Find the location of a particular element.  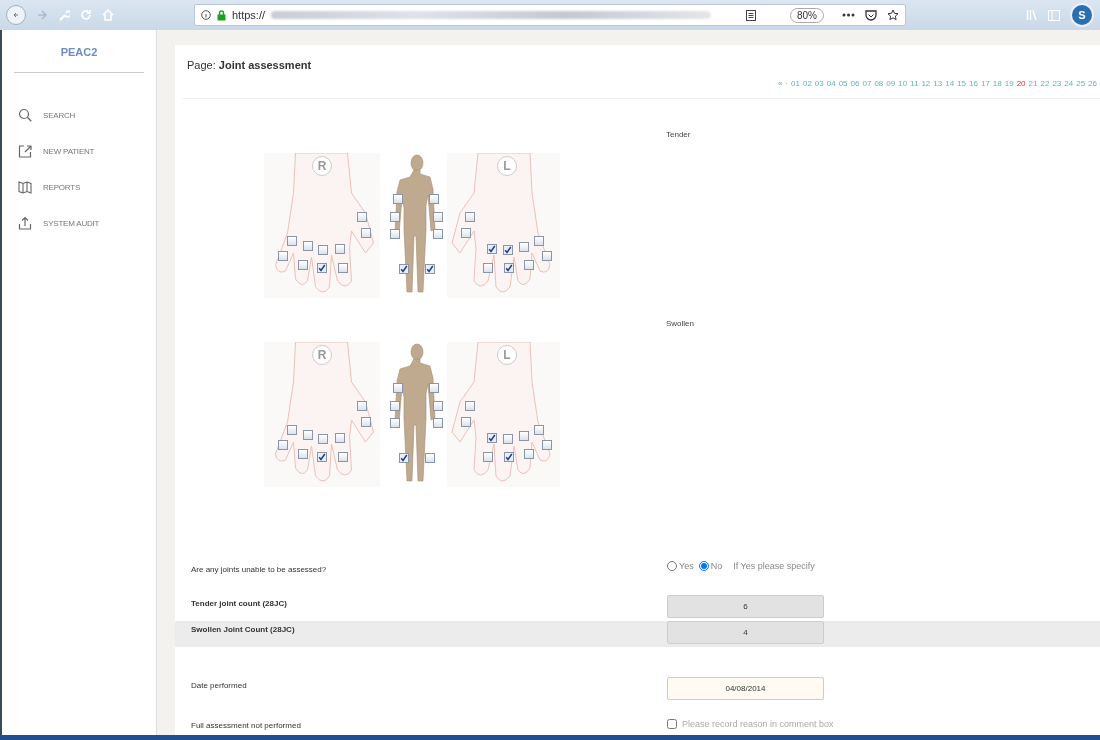

star-icon is located at coordinates (893, 15).